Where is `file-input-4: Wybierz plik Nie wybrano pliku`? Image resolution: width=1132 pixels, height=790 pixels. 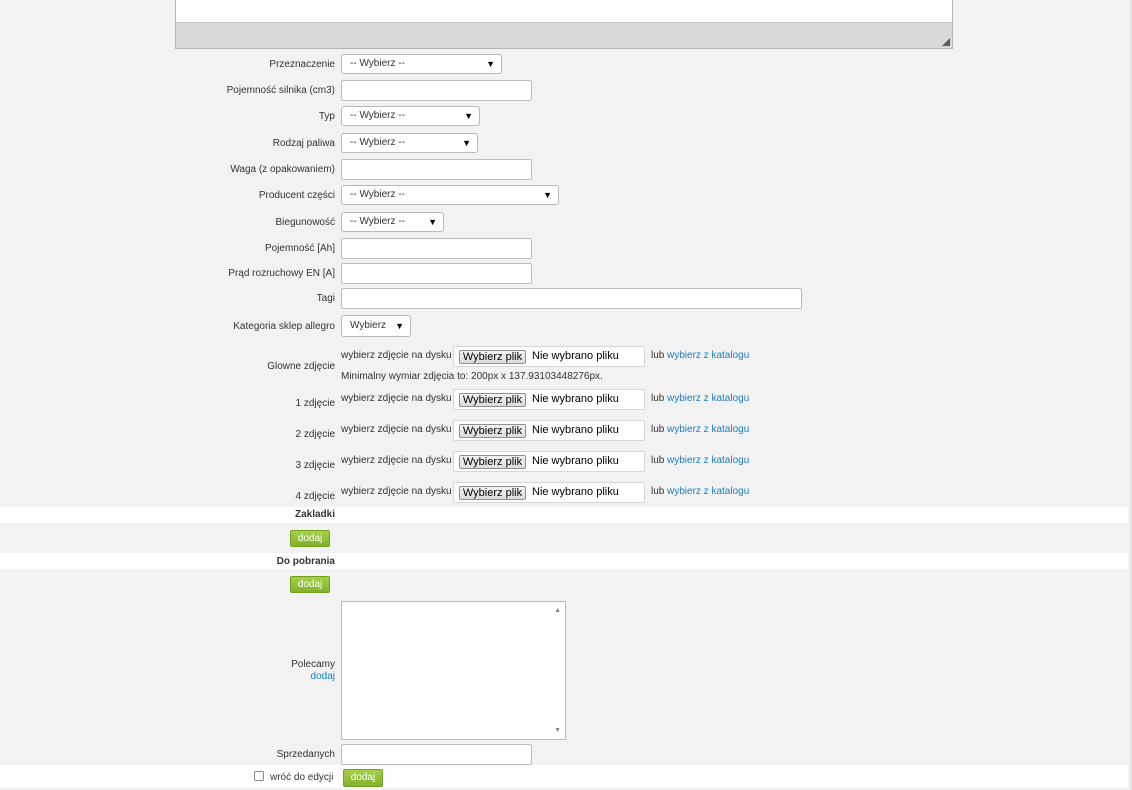 file-input-4: Wybierz plik Nie wybrano pliku is located at coordinates (549, 492).